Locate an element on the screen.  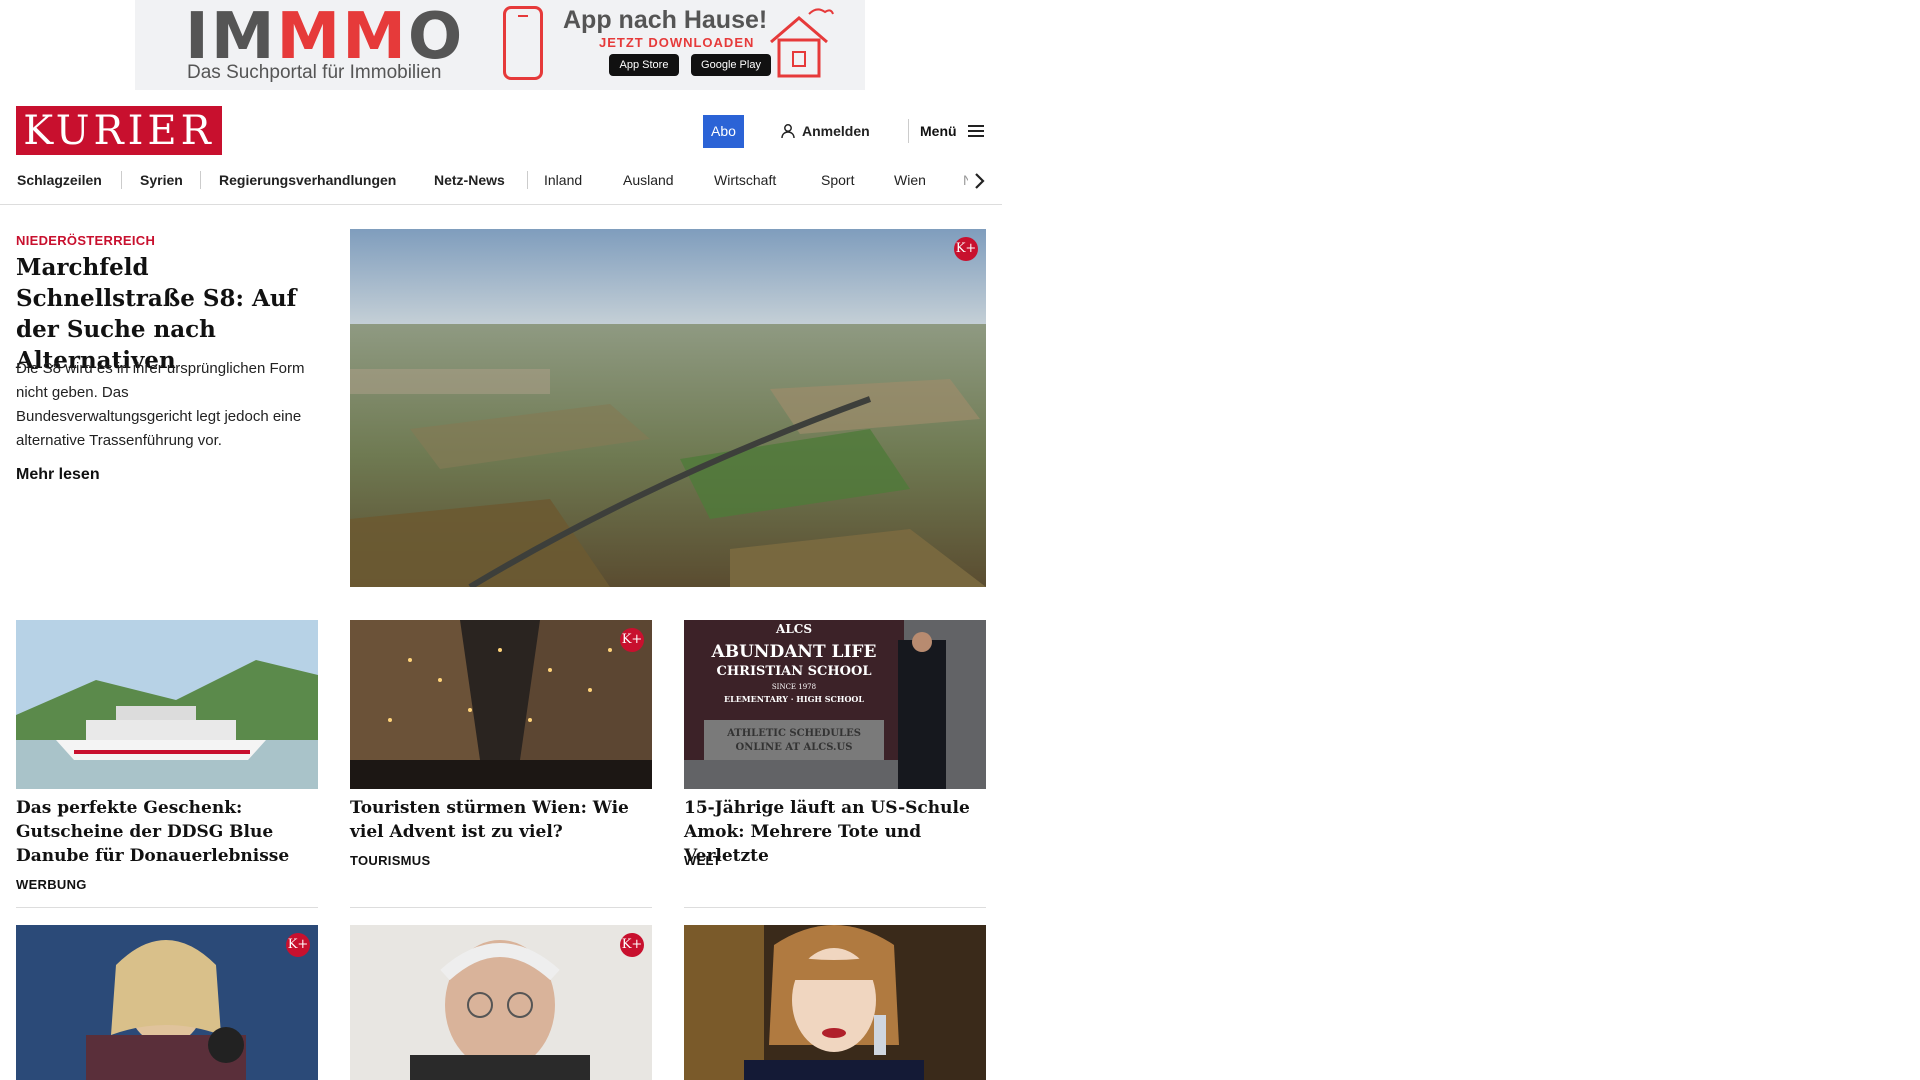
lead-category: NIEDERÖSTERREICH is located at coordinates (85, 240).